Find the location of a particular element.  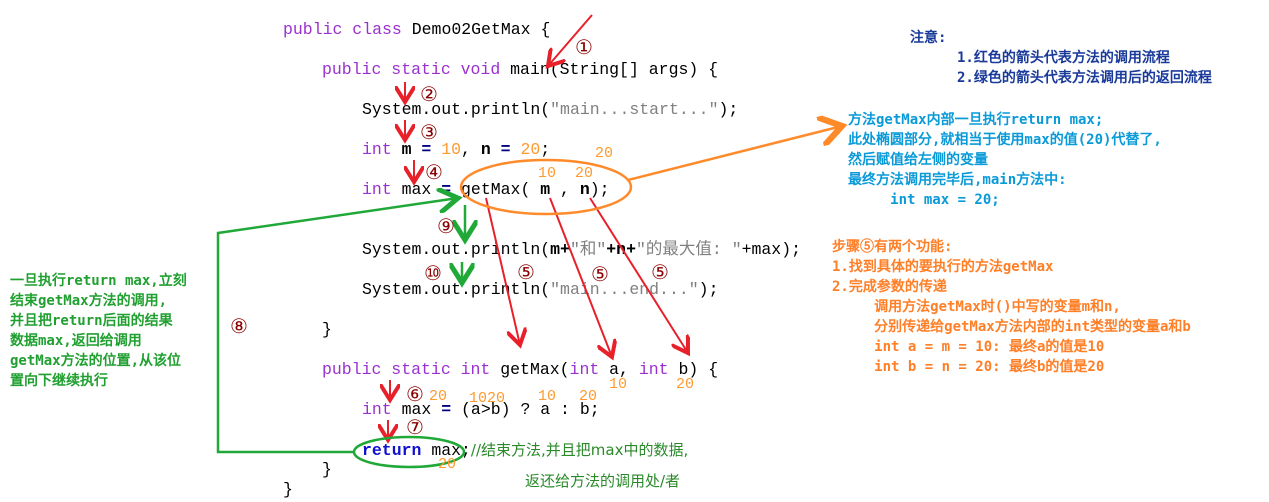

note-line: 方法getMax内部一旦执行return max; is located at coordinates (976, 120).